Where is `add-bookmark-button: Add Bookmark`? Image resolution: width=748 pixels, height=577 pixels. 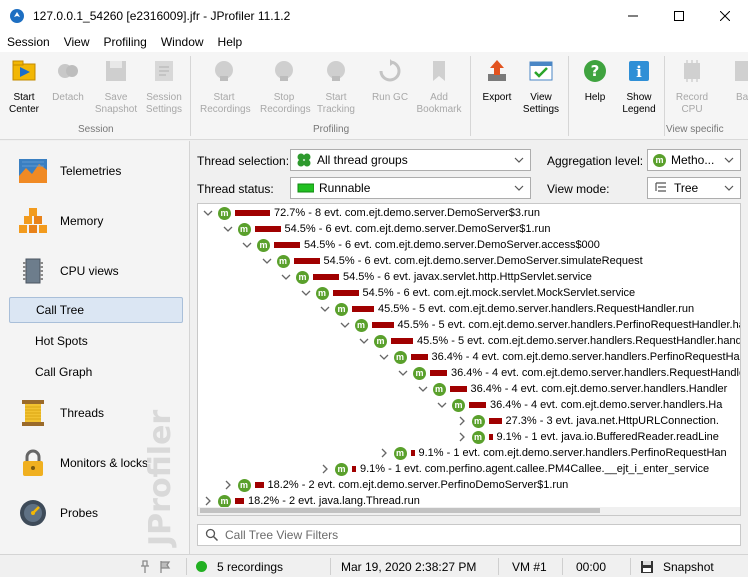 add-bookmark-button: Add Bookmark is located at coordinates (439, 88).